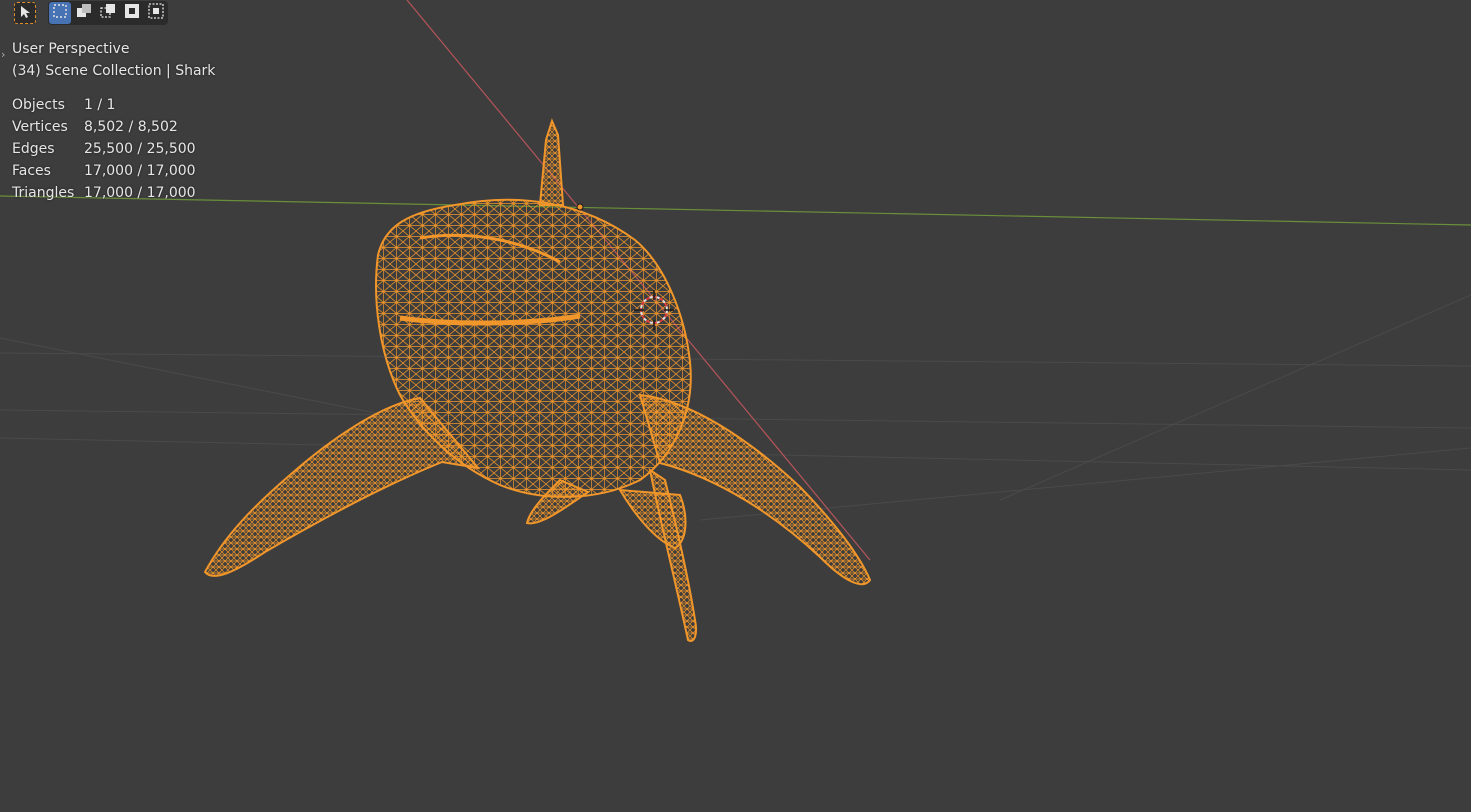  I want to click on select-intersect-icon, so click(156, 13).